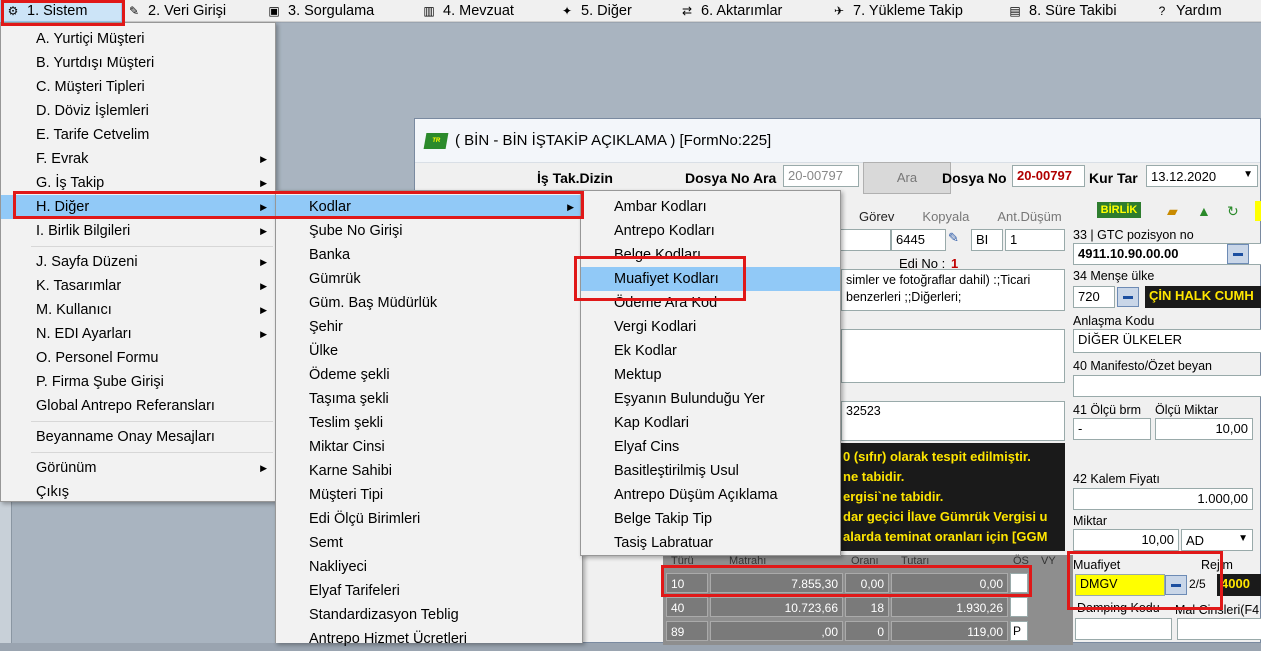 This screenshot has height=651, width=1261. Describe the element at coordinates (949, 607) in the screenshot. I see `grid-cell-tutar: 1.930,26` at that location.